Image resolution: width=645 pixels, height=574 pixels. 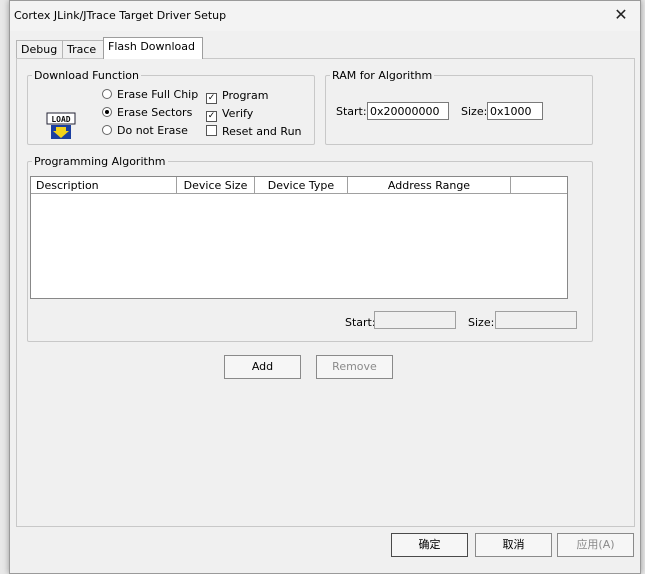 What do you see at coordinates (245, 95) in the screenshot?
I see `program-label: Program` at bounding box center [245, 95].